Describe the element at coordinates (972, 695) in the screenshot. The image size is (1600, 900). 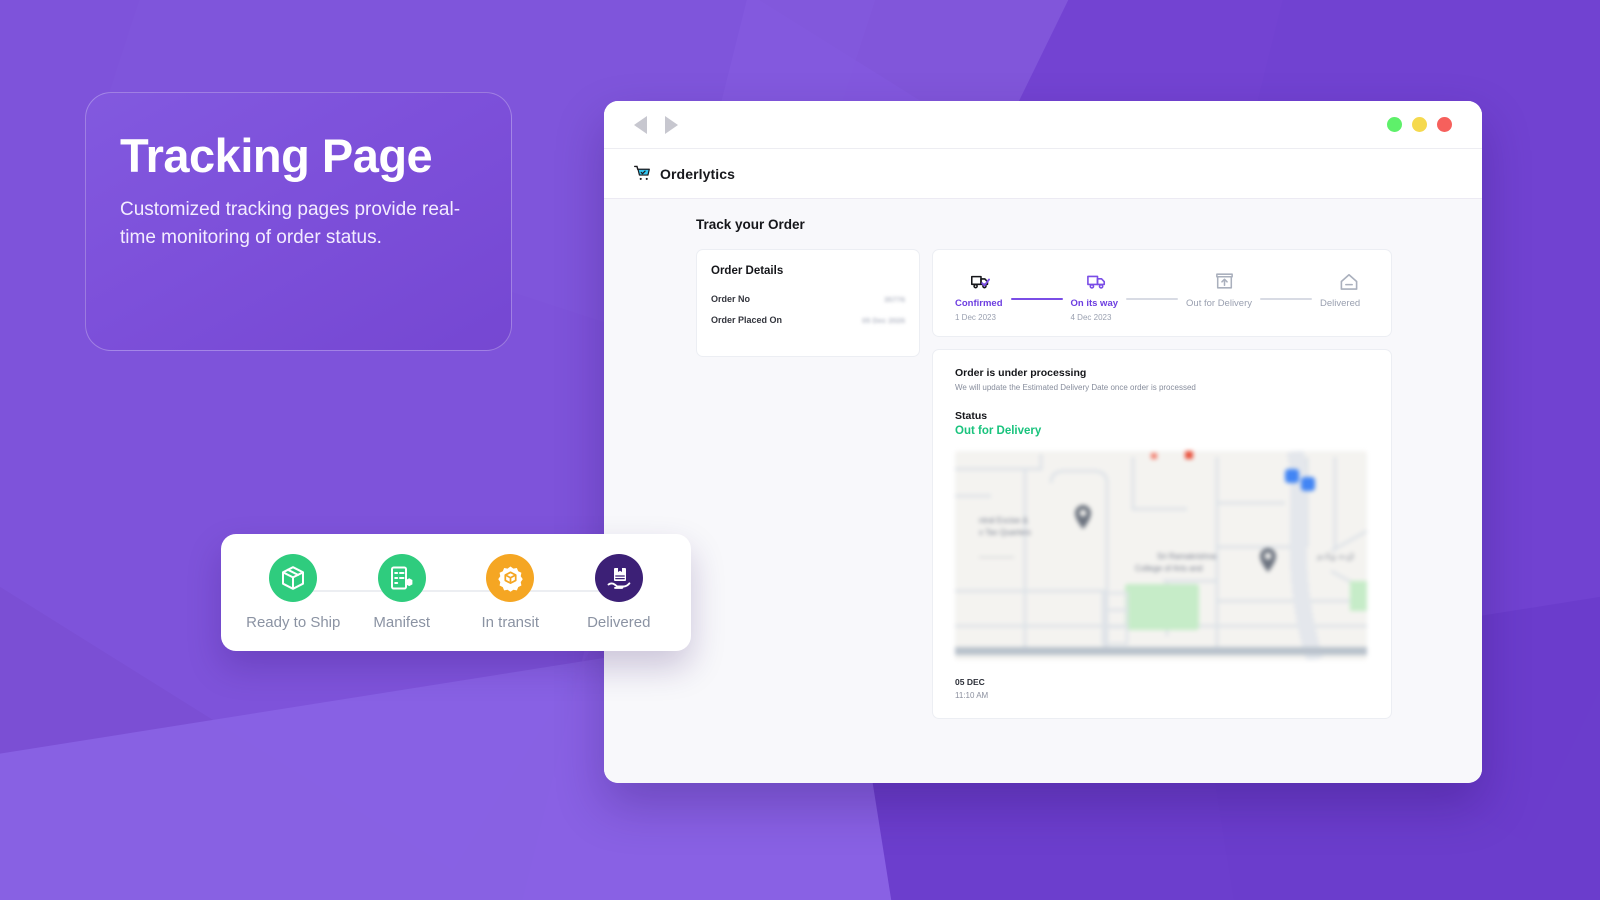
I see `timestamp-time: 11:10 AM` at that location.